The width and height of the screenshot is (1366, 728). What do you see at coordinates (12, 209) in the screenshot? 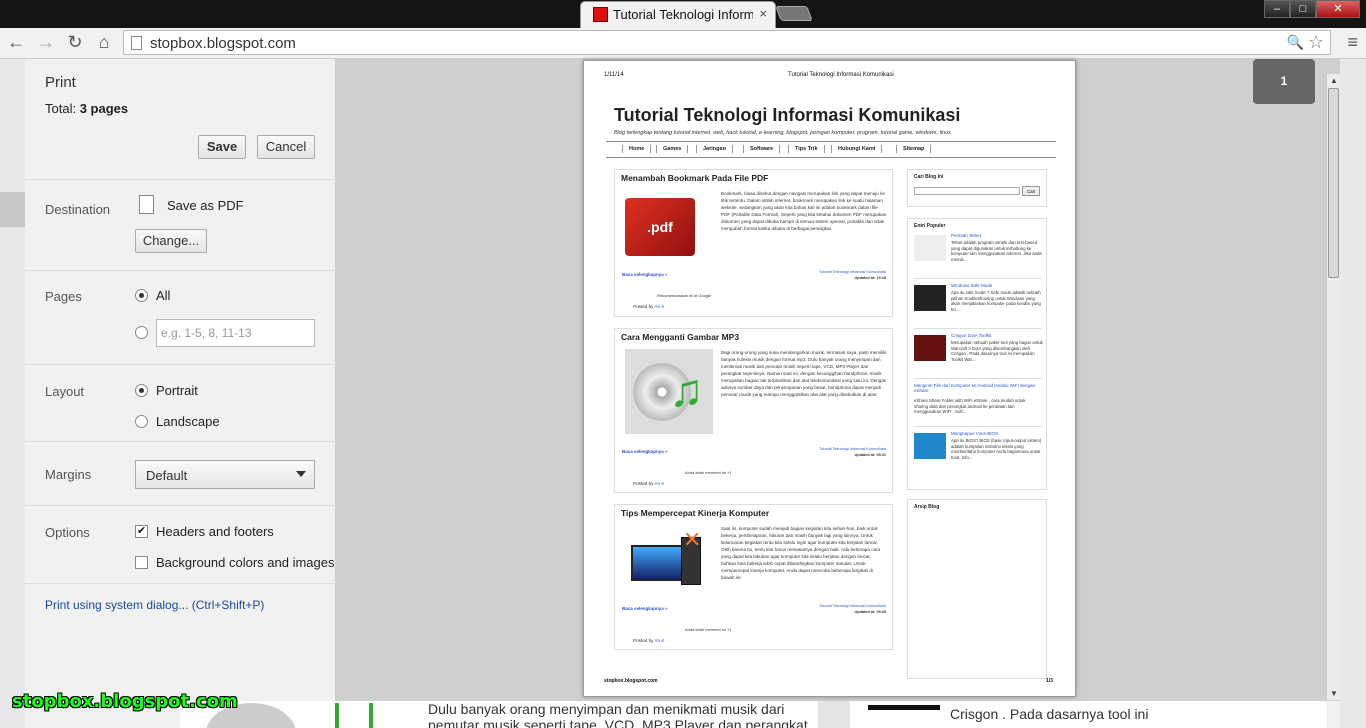
I see `page-band` at bounding box center [12, 209].